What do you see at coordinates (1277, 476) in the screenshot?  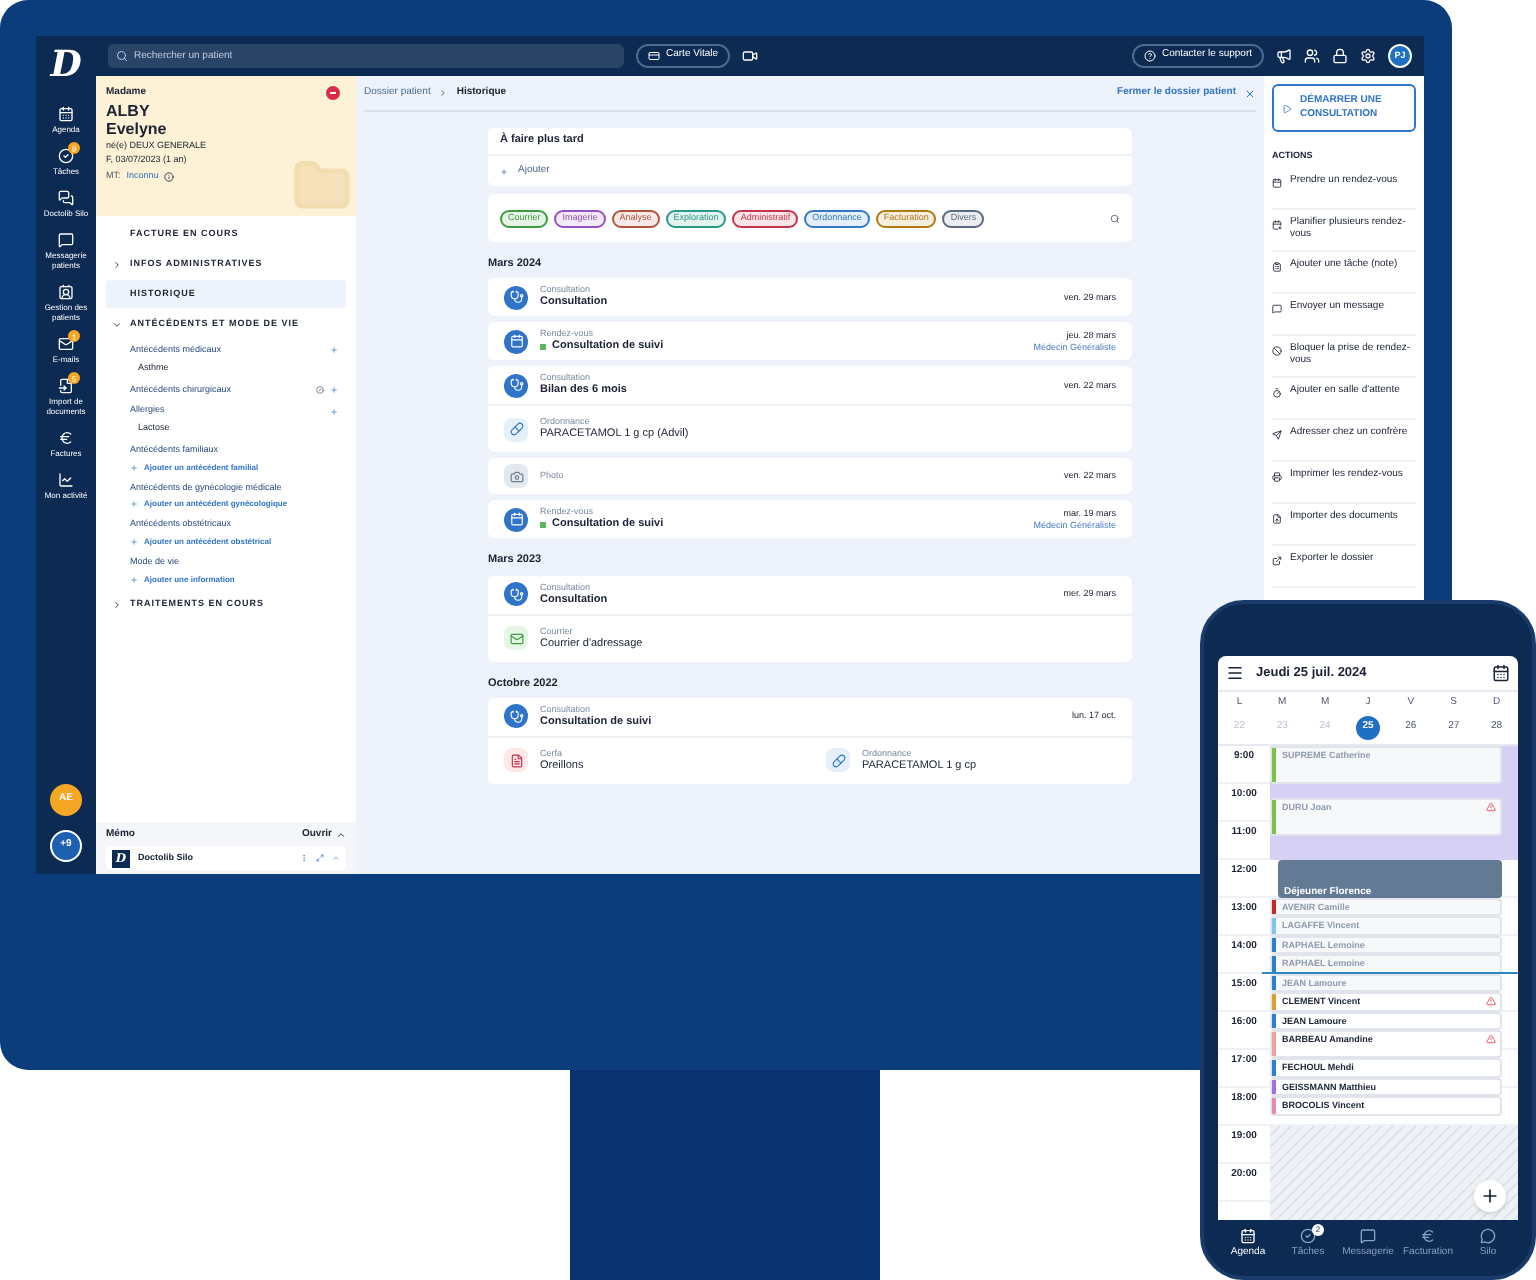 I see `printer-icon` at bounding box center [1277, 476].